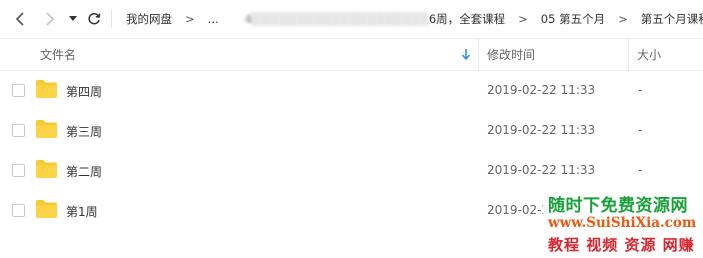  I want to click on file-name: 第二周, so click(84, 171).